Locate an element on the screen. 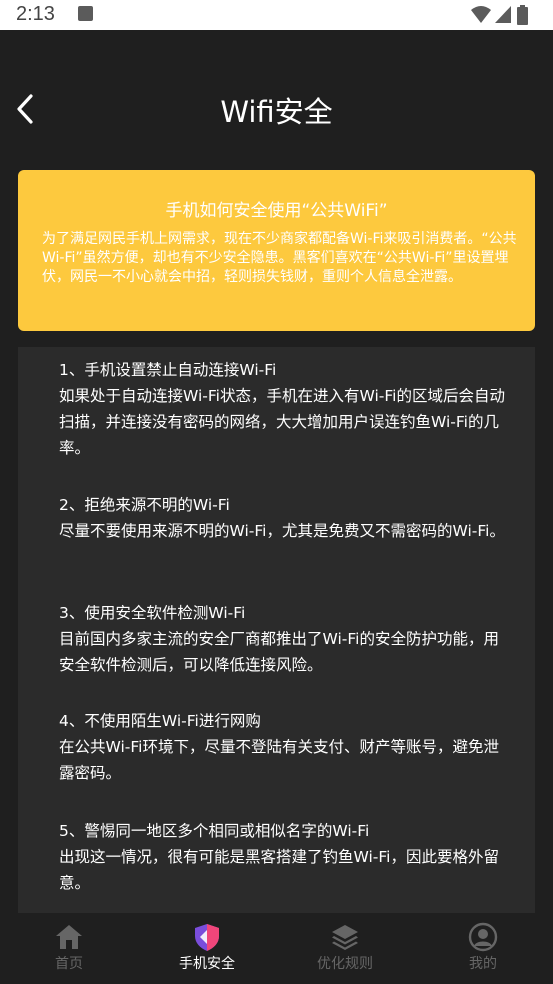 The image size is (553, 984). tip-body: 尽量不要使用来源不明的Wi-Fi，尤其是免费又不需密码的Wi-Fi。 is located at coordinates (282, 531).